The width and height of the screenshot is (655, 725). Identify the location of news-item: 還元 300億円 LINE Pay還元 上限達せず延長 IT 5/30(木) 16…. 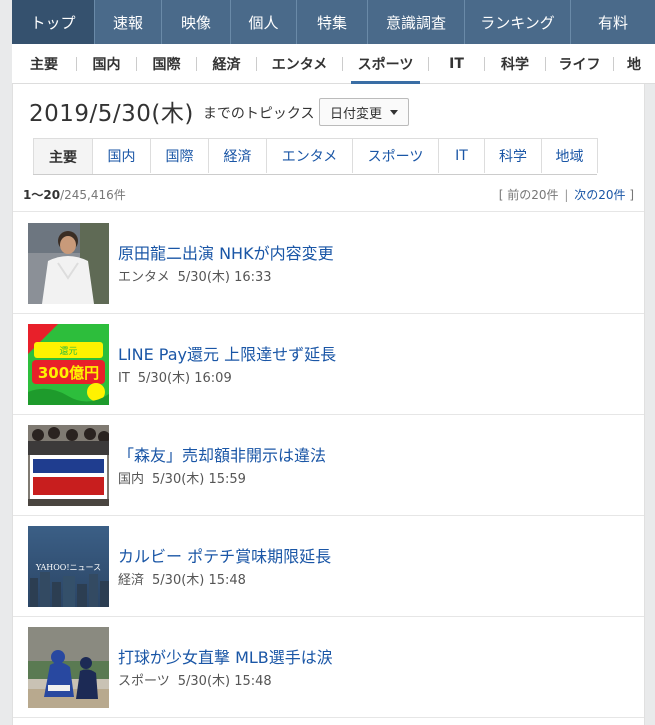
(328, 364).